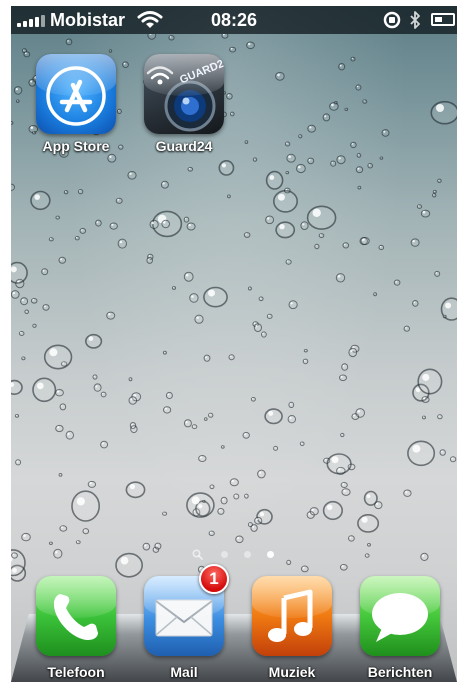 The image size is (457, 682). What do you see at coordinates (292, 672) in the screenshot?
I see `app-label: Muziek` at bounding box center [292, 672].